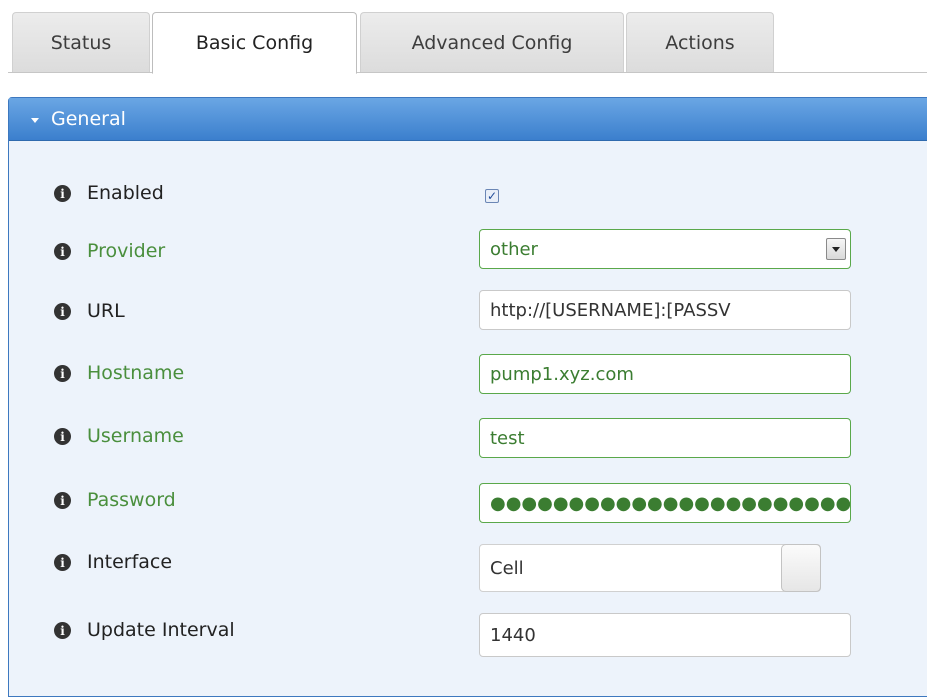  What do you see at coordinates (135, 436) in the screenshot?
I see `username-label: Username` at bounding box center [135, 436].